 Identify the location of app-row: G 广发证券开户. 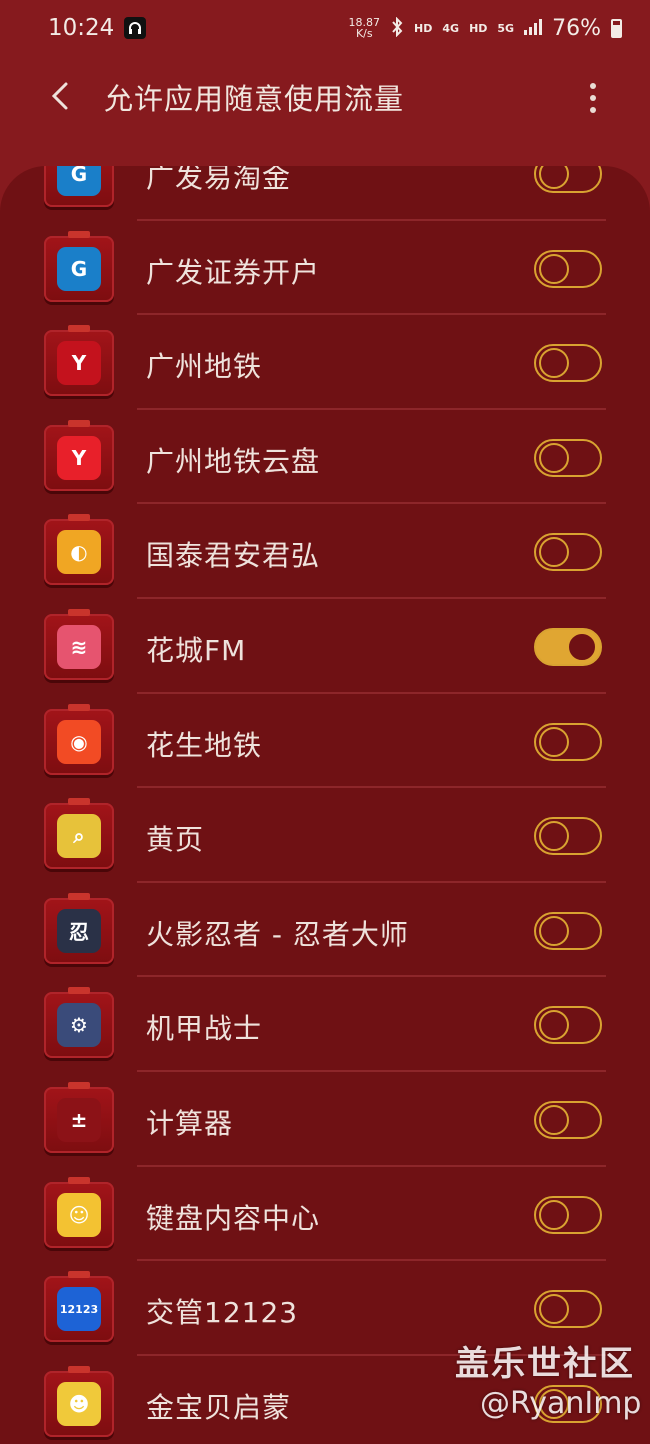
(325, 268).